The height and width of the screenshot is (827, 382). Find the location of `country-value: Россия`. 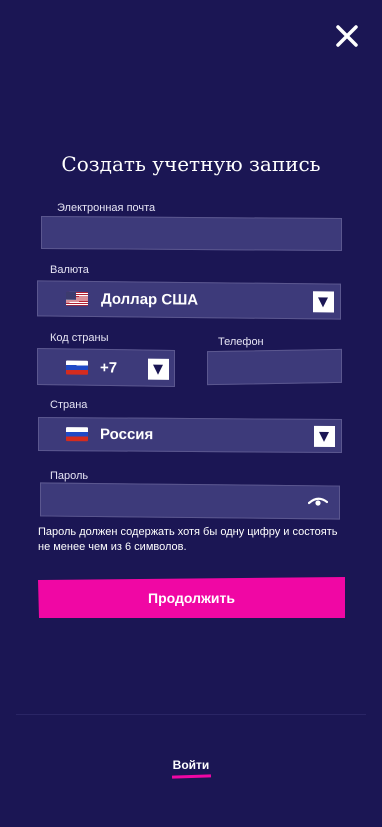

country-value: Россия is located at coordinates (127, 434).